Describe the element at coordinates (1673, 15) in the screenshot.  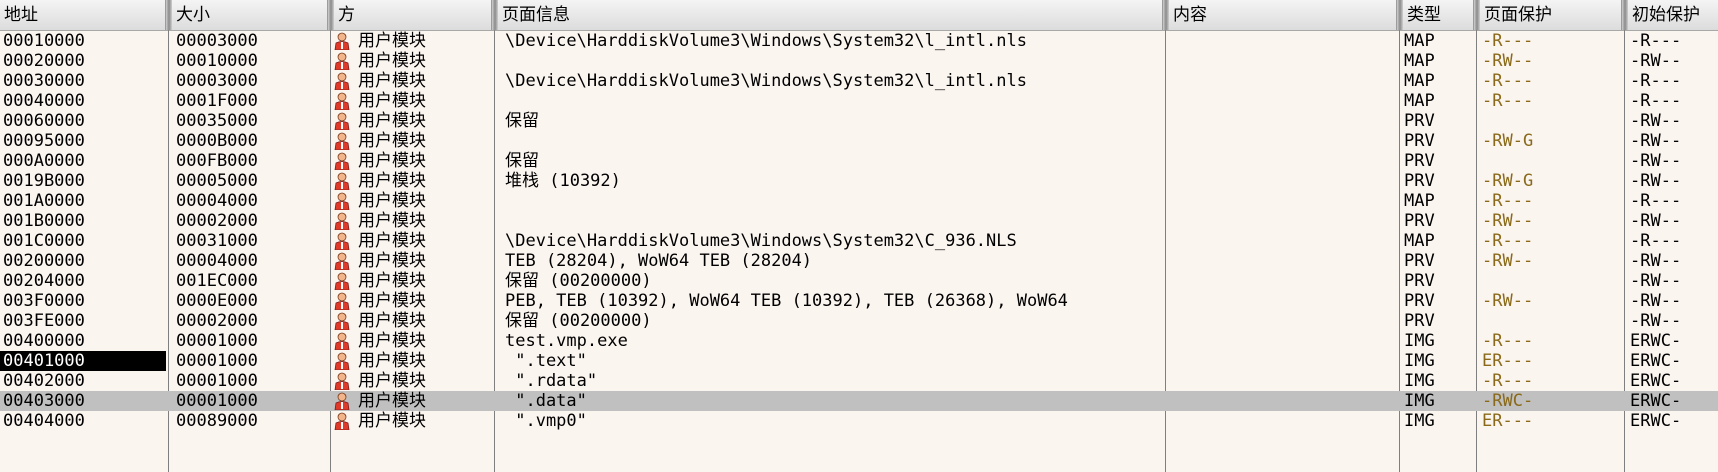
I see `col-header-initial-protection: 初始保护` at that location.